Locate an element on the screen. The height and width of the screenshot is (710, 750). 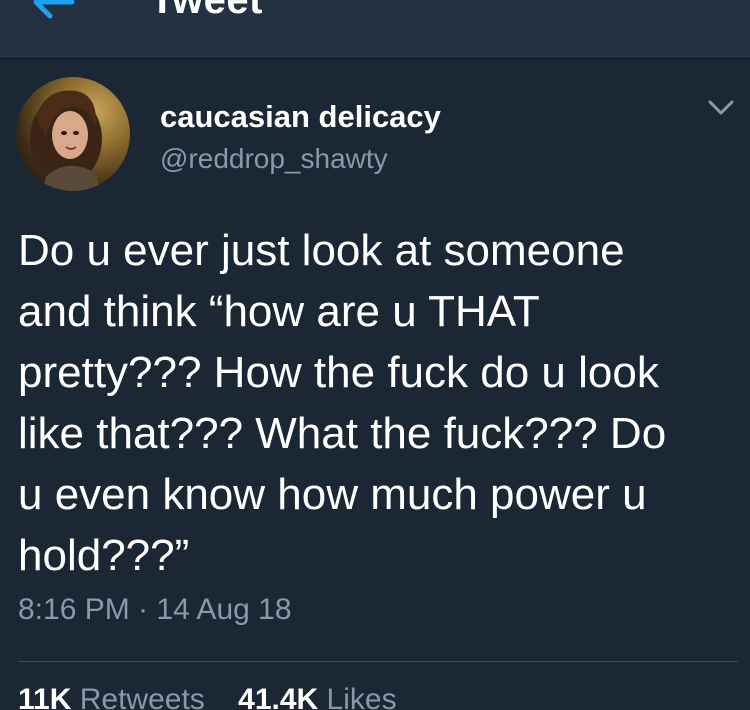
chevron-down-icon is located at coordinates (721, 108).